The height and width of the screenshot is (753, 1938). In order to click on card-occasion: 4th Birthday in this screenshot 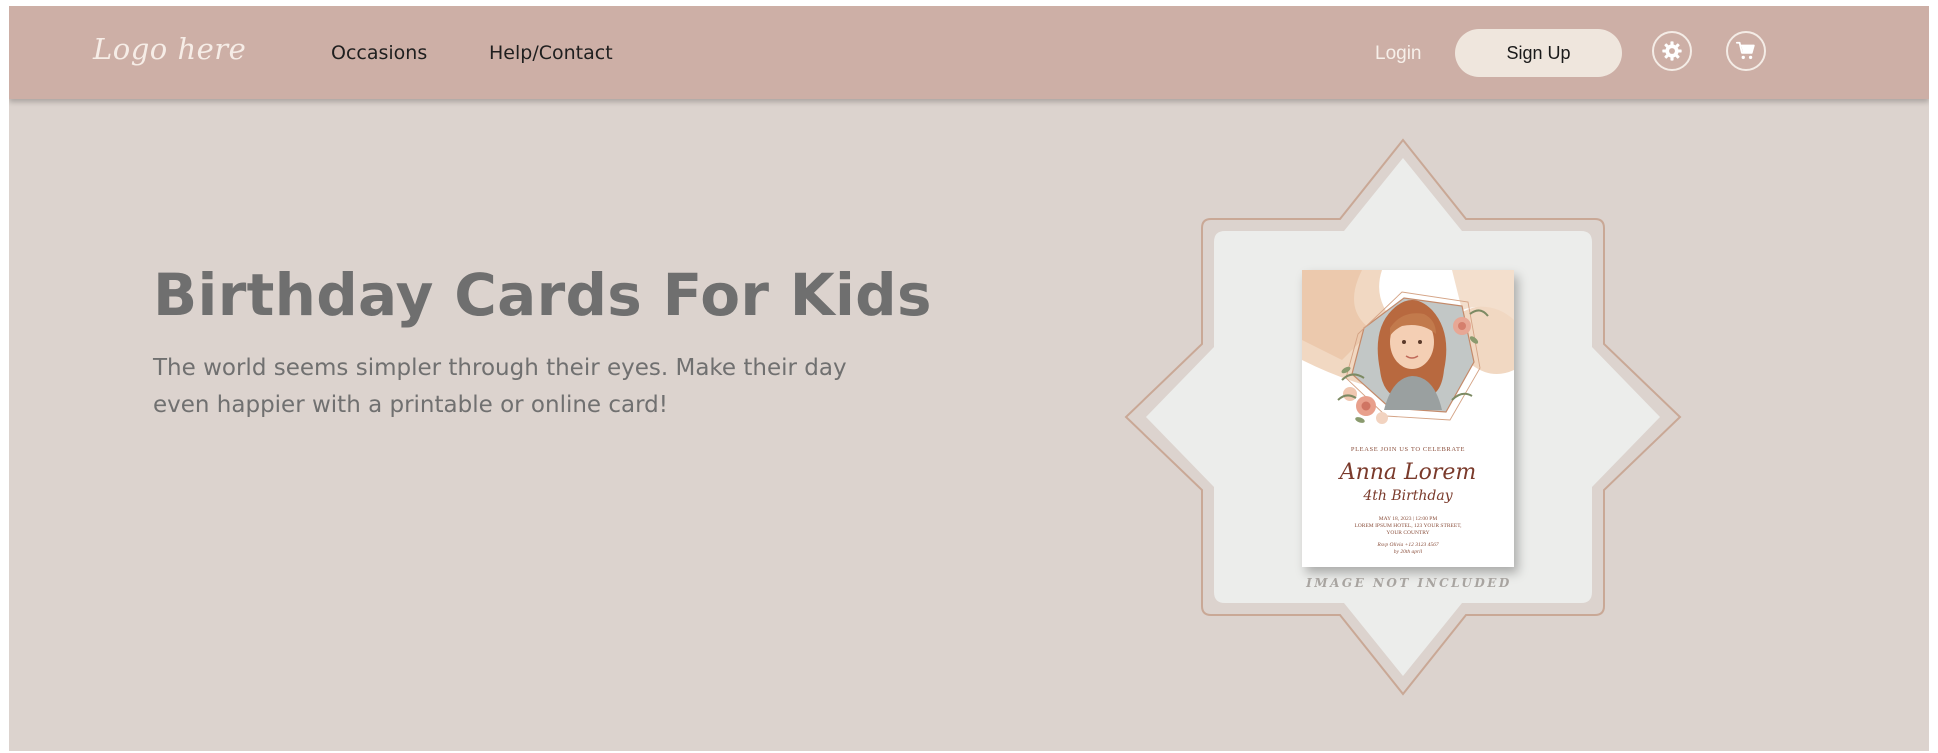, I will do `click(1408, 496)`.